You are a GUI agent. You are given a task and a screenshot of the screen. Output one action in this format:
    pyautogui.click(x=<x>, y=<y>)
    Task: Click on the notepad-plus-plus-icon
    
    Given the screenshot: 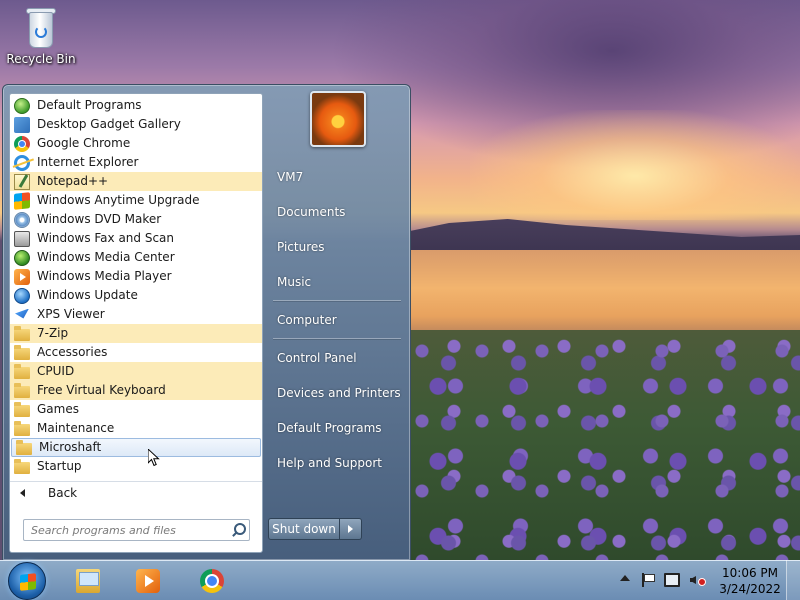 What is the action you would take?
    pyautogui.click(x=22, y=181)
    